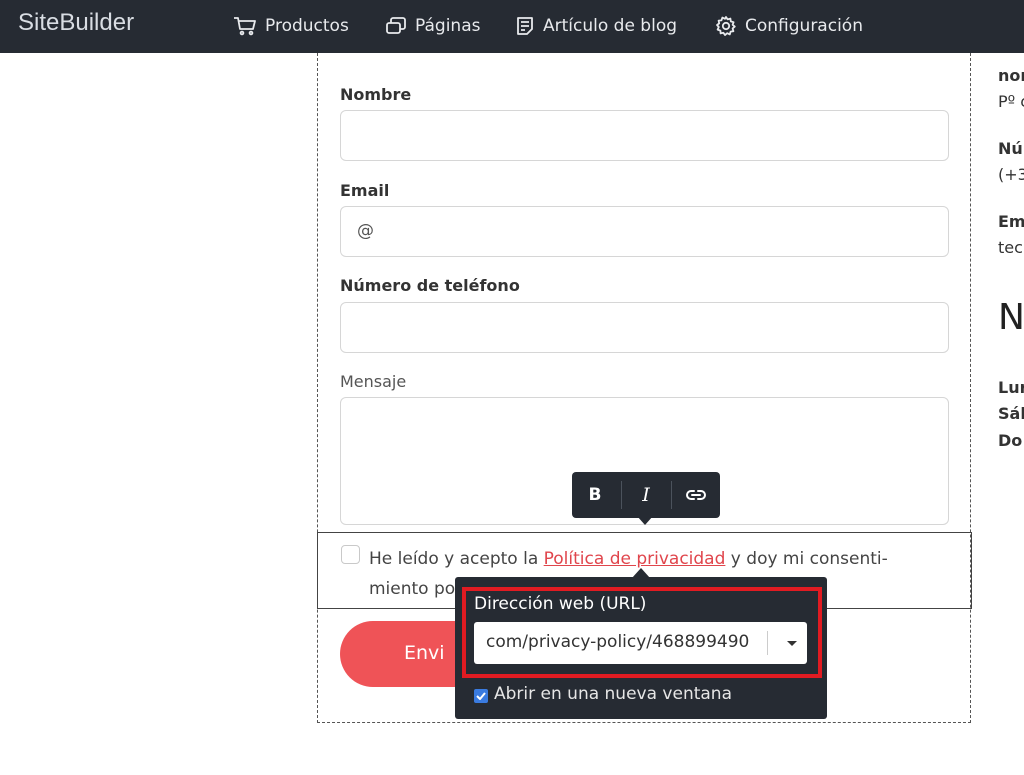 Image resolution: width=1024 pixels, height=775 pixels. Describe the element at coordinates (806, 559) in the screenshot. I see `consent-text-part: y doy mi consenti-` at that location.